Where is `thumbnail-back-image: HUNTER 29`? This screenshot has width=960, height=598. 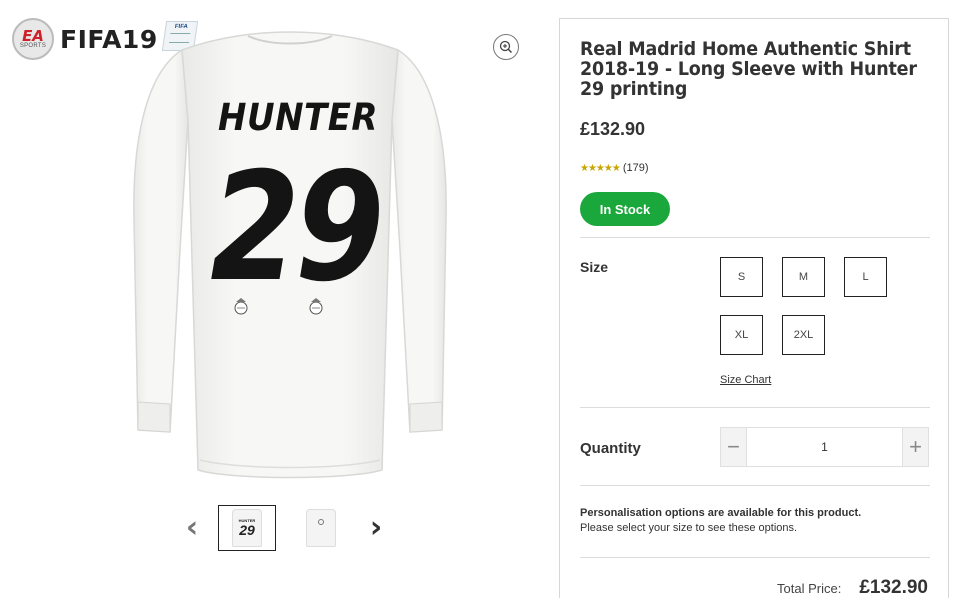 thumbnail-back-image: HUNTER 29 is located at coordinates (247, 528).